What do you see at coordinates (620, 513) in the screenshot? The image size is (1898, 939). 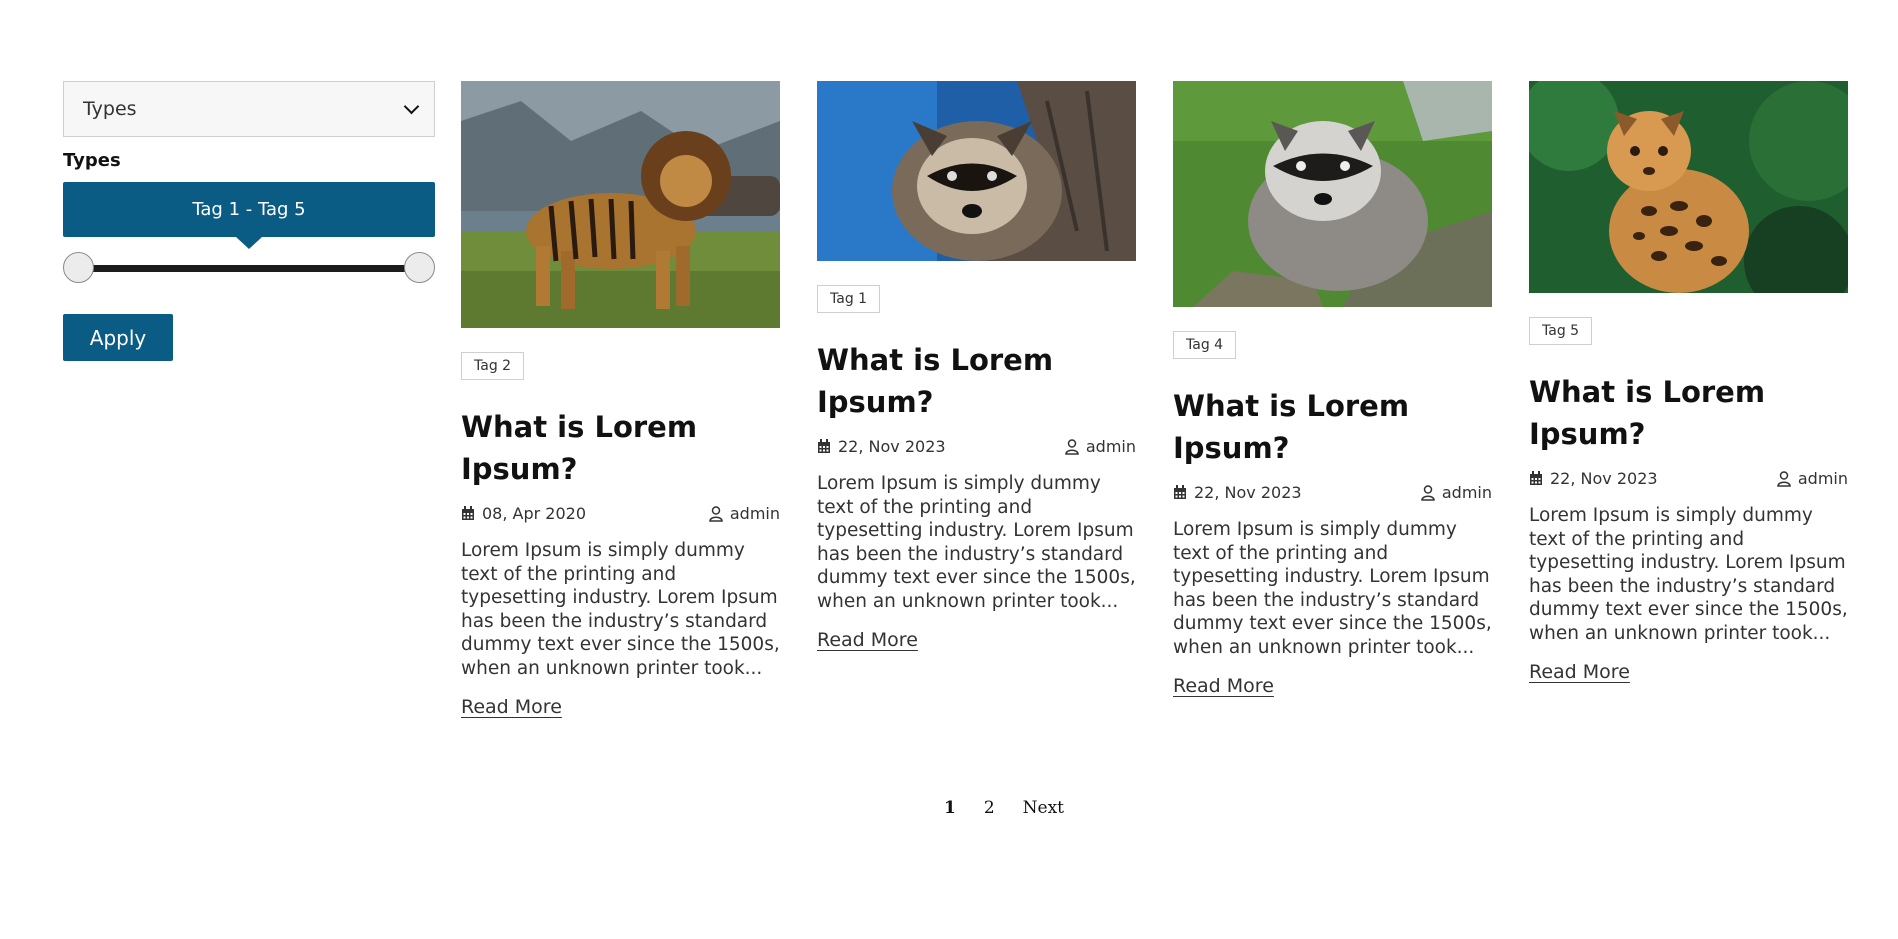 I see `post-meta: 08, Apr 2020 admin` at bounding box center [620, 513].